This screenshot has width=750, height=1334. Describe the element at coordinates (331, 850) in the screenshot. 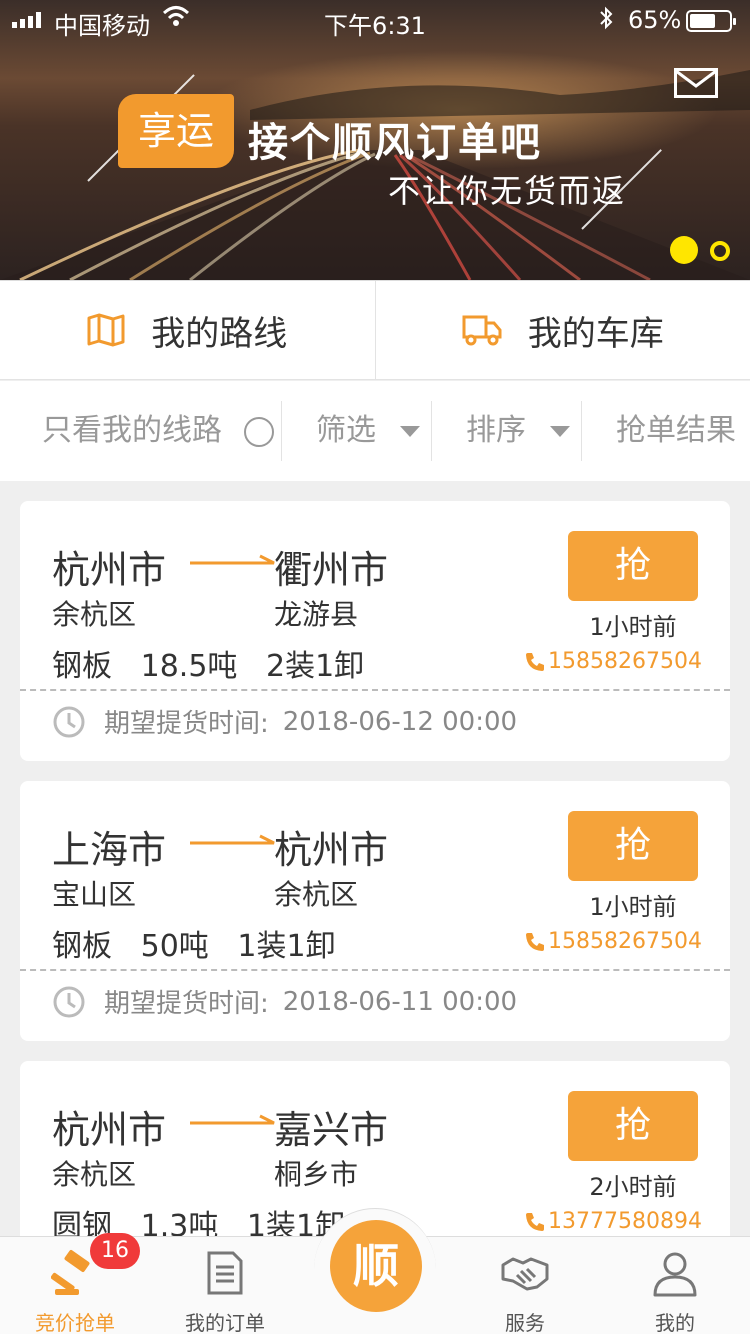

I see `destination-city: 杭州市` at that location.